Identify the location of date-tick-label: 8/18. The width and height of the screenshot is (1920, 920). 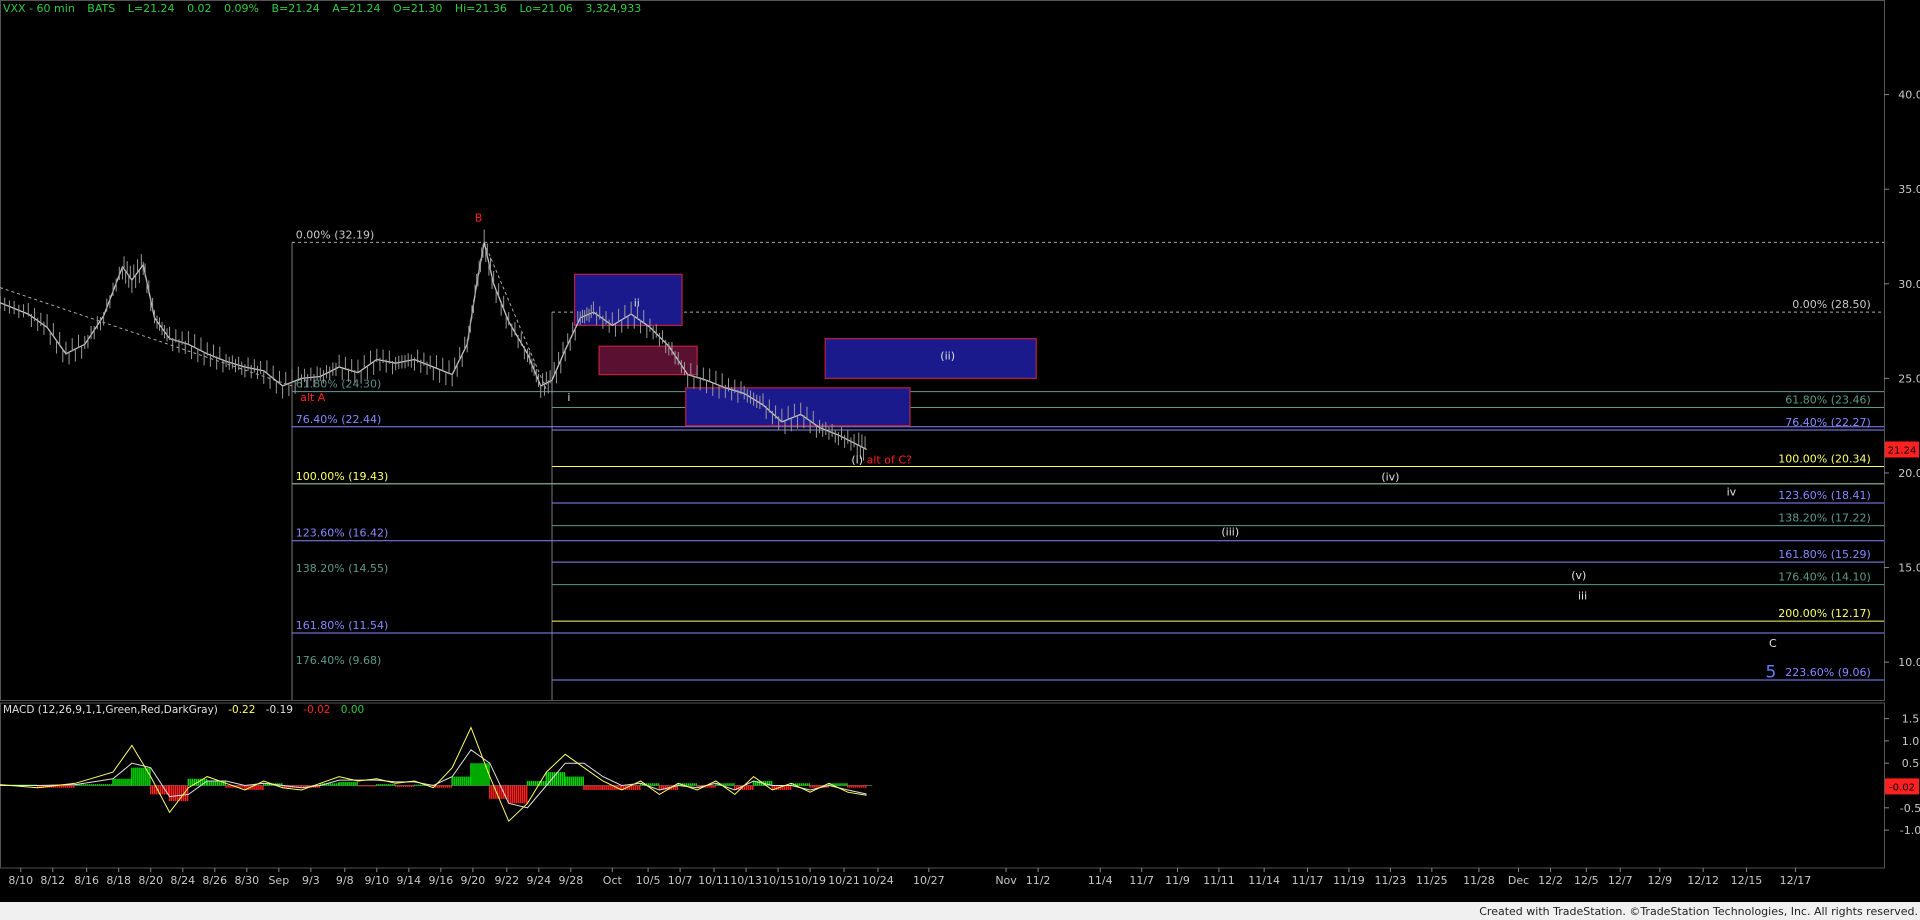
(118, 880).